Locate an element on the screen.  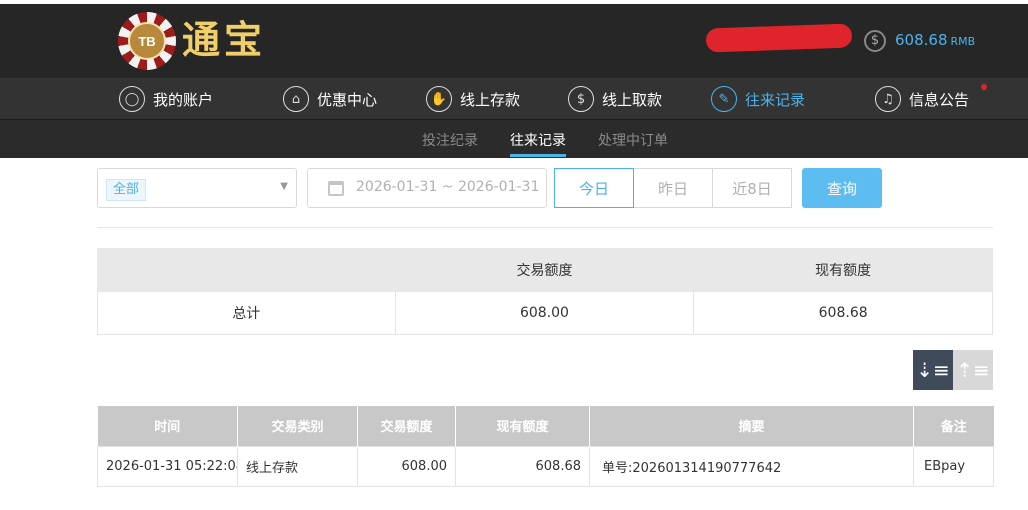
nav-my-account: ◯ 我的账户 is located at coordinates (166, 99).